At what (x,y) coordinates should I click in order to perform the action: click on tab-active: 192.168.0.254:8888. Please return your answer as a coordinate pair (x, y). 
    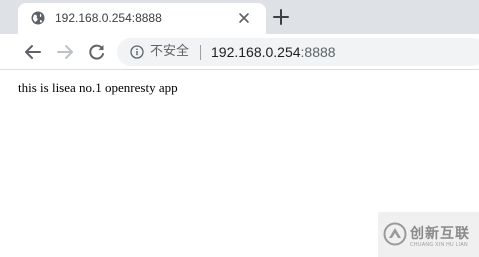
    Looking at the image, I should click on (142, 18).